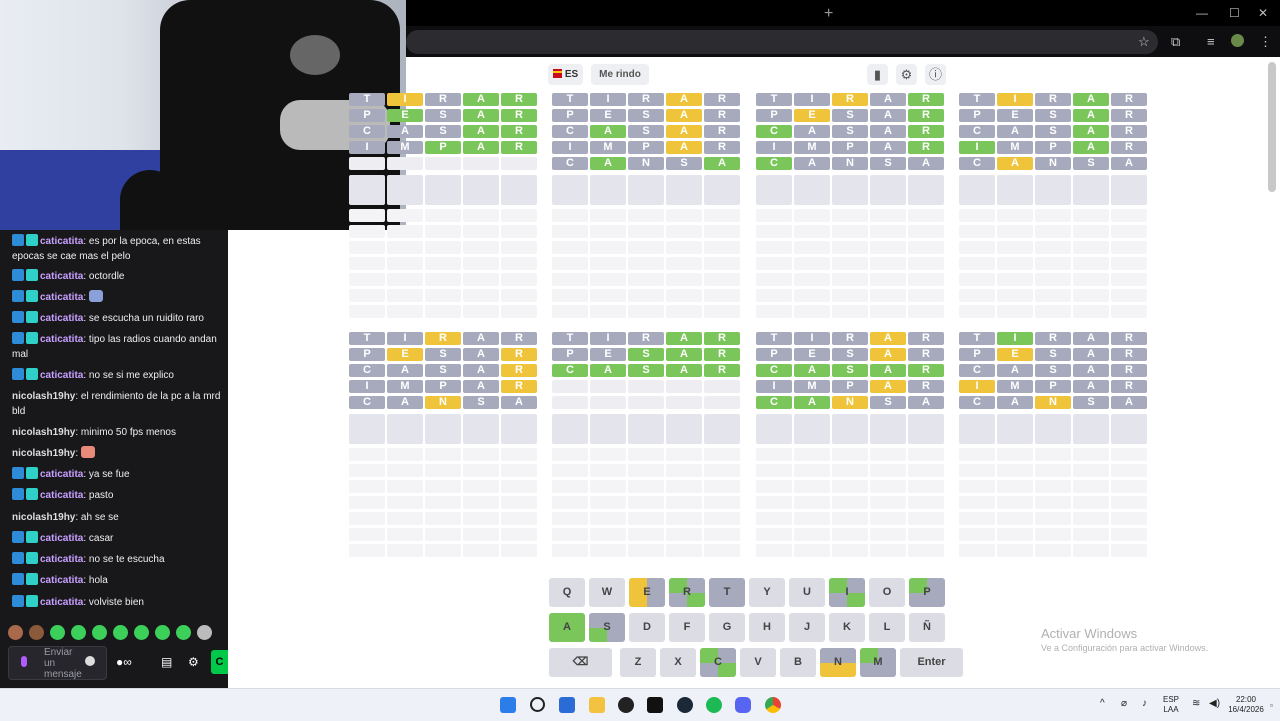 Image resolution: width=1280 pixels, height=721 pixels. I want to click on chrome-icon, so click(773, 705).